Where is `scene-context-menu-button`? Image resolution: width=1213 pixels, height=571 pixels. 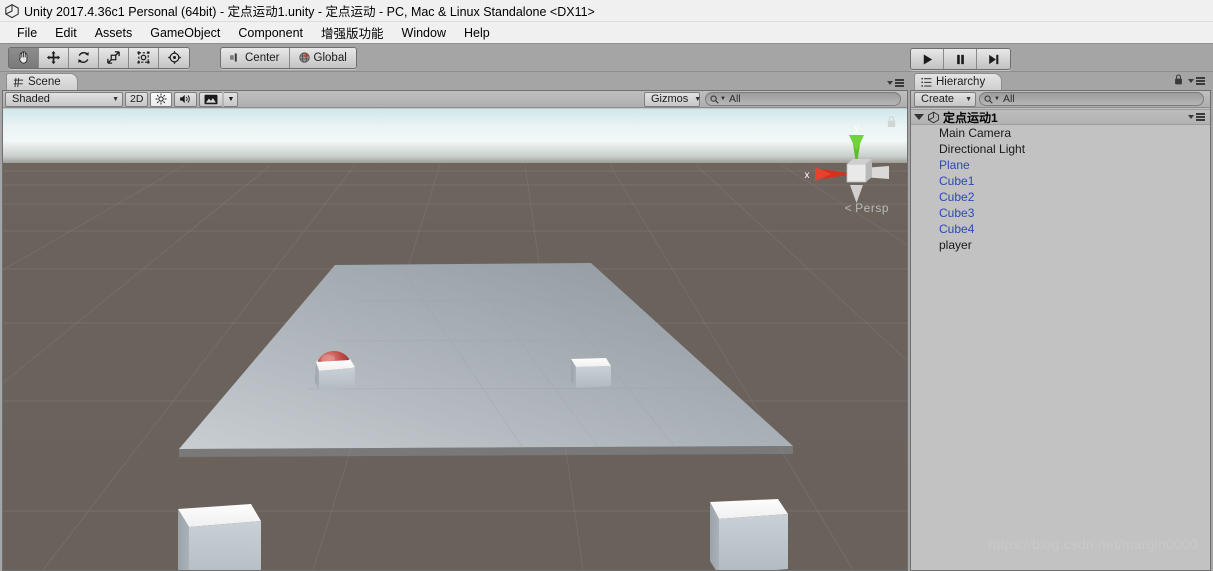
scene-context-menu-button is located at coordinates (1196, 117).